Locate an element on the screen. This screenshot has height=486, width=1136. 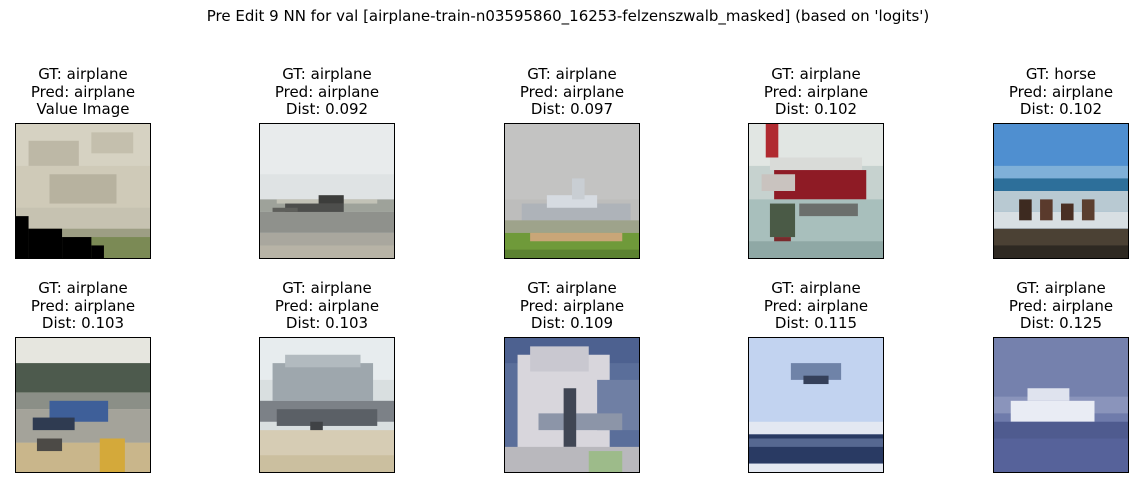
gt-label: GT: horse is located at coordinates (1061, 74).